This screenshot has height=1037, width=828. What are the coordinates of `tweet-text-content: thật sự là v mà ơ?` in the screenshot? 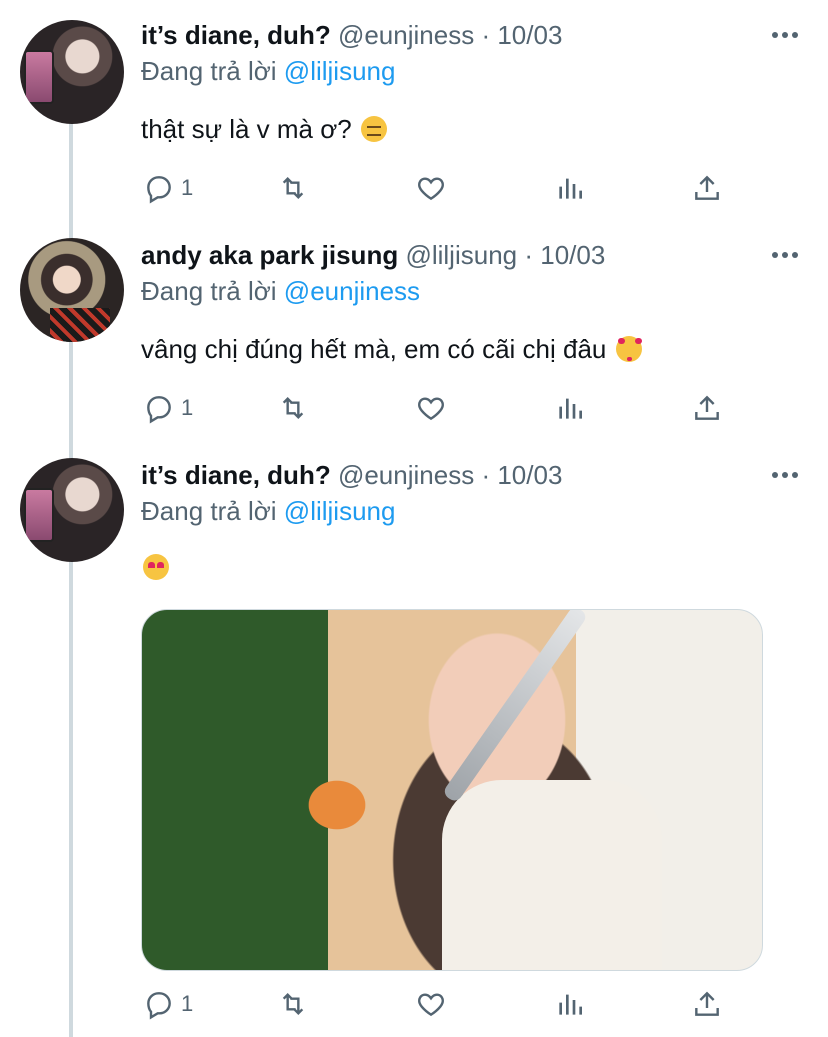 It's located at (246, 129).